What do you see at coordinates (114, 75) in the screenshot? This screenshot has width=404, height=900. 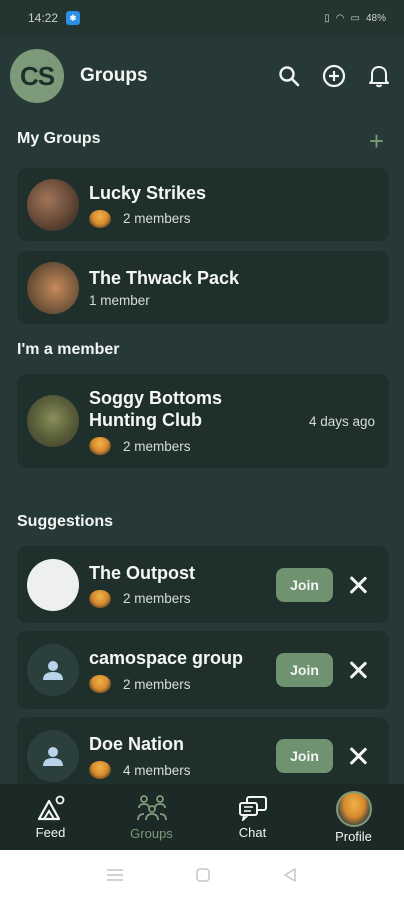 I see `page-title: Groups` at bounding box center [114, 75].